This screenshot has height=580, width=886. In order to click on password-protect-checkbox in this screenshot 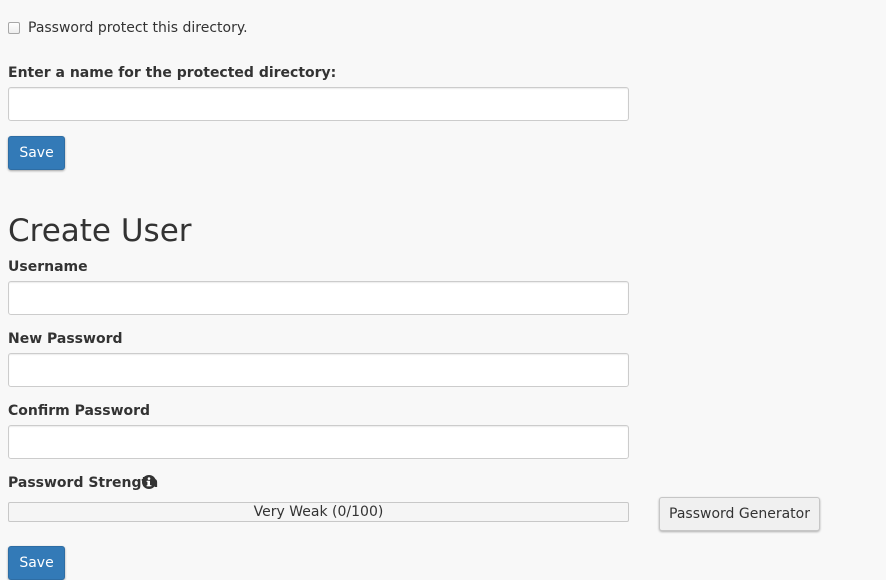, I will do `click(14, 28)`.